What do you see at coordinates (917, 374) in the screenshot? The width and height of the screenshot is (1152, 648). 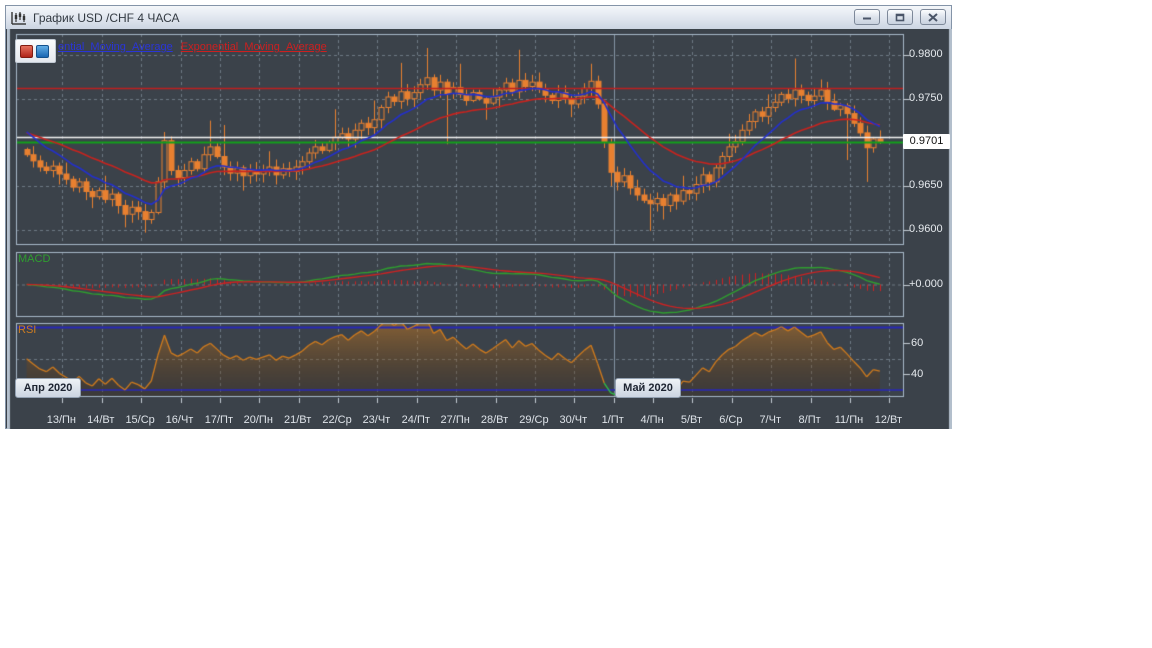 I see `rsi-tick-40: 40` at bounding box center [917, 374].